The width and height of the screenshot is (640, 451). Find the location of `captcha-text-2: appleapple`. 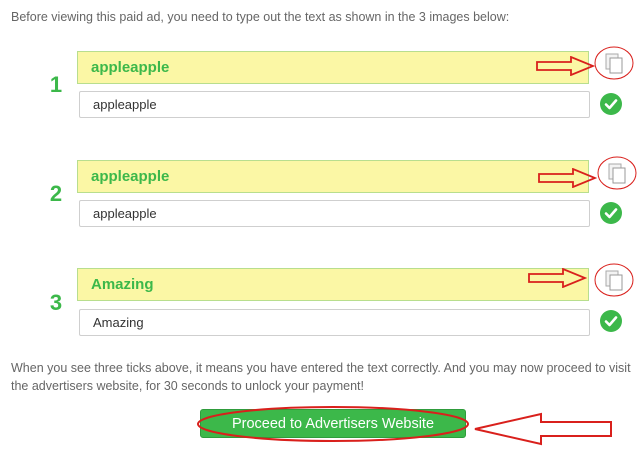

captcha-text-2: appleapple is located at coordinates (333, 176).